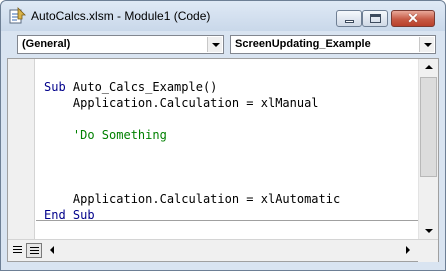 The image size is (446, 271). I want to click on vertical-scrollbar, so click(428, 149).